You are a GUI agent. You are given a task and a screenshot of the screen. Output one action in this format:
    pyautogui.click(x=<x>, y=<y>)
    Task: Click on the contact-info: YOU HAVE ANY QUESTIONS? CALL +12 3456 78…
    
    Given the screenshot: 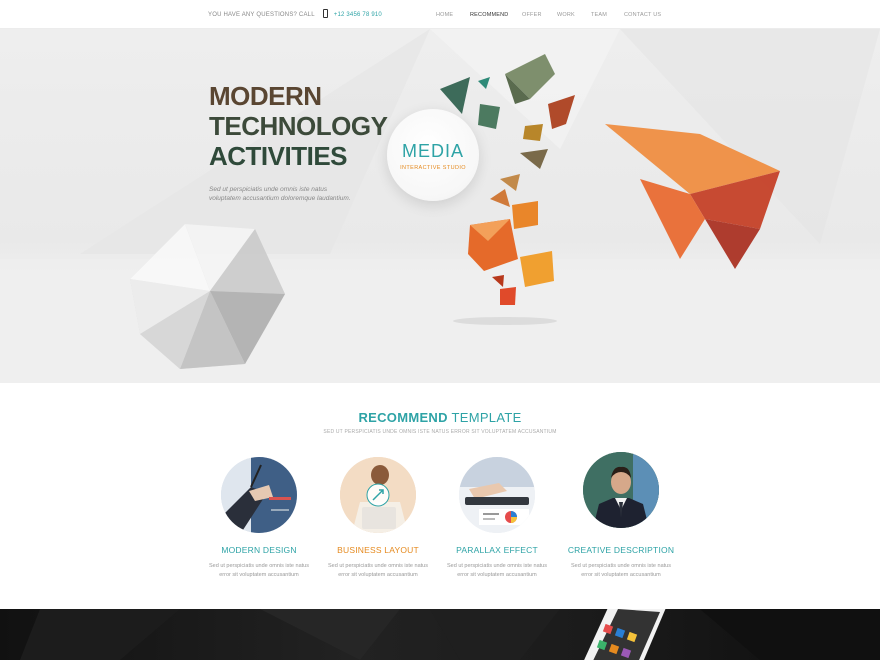 What is the action you would take?
    pyautogui.click(x=295, y=14)
    